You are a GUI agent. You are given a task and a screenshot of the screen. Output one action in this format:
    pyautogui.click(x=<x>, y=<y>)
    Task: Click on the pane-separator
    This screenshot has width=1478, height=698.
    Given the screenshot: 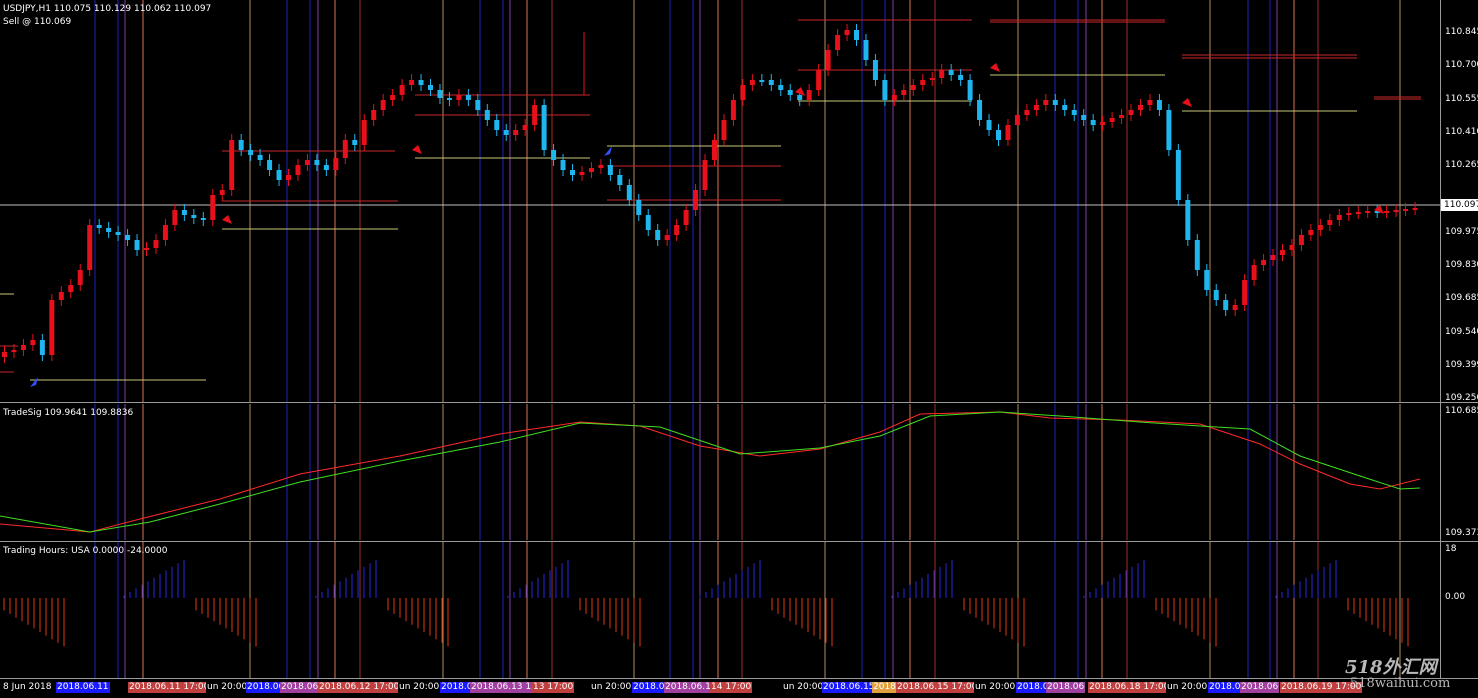 What is the action you would take?
    pyautogui.click(x=739, y=402)
    